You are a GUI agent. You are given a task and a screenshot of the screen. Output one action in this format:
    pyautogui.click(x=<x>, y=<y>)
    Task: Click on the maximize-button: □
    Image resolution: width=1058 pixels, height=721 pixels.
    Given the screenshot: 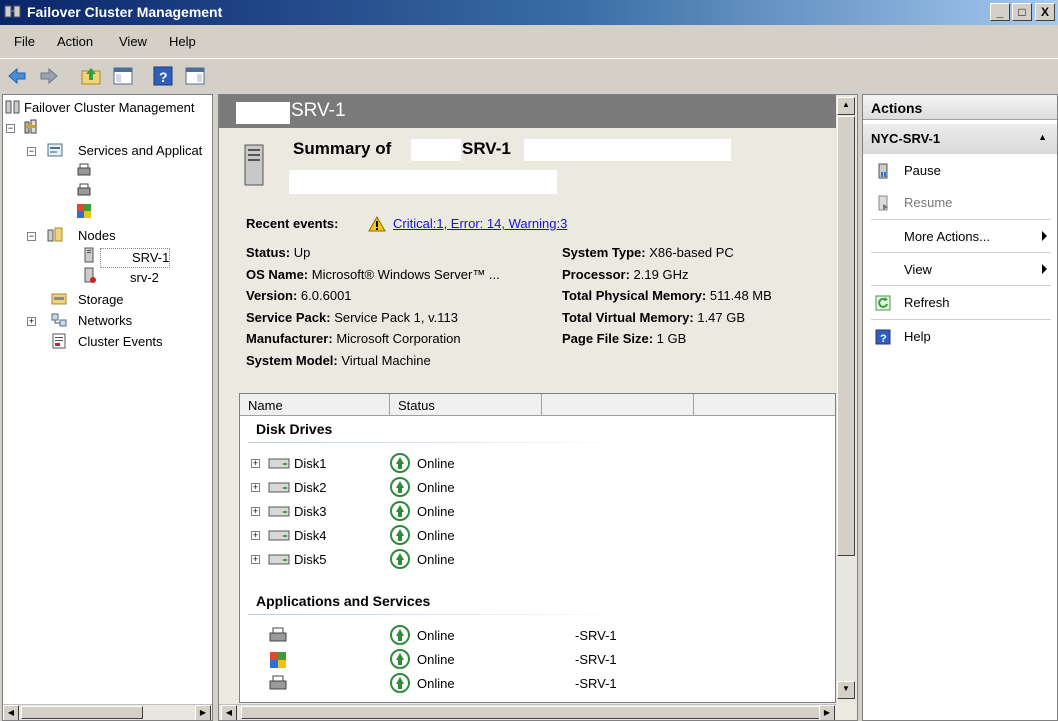 What is the action you would take?
    pyautogui.click(x=1022, y=12)
    